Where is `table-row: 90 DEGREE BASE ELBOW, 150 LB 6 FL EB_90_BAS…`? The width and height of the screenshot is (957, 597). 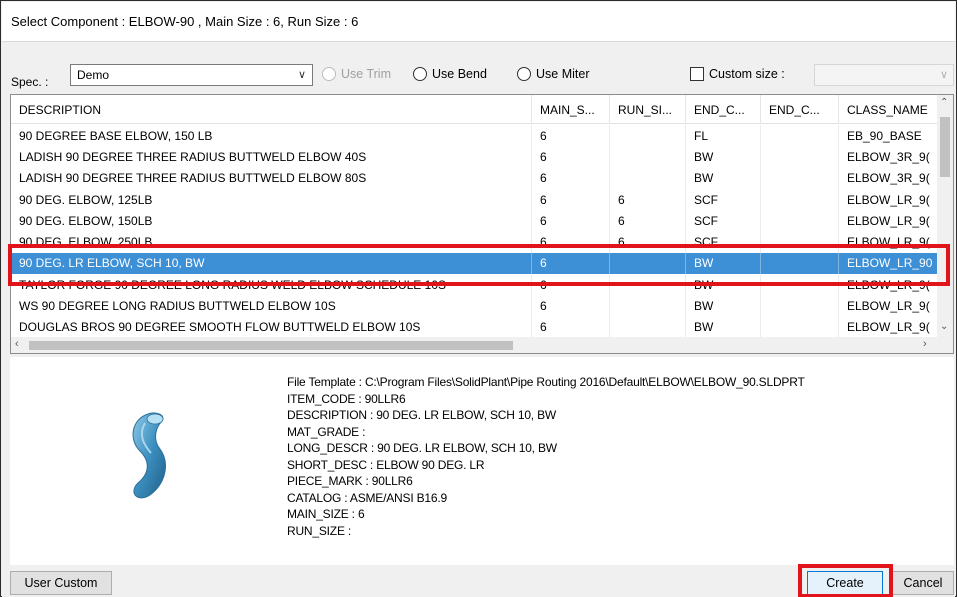 table-row: 90 DEGREE BASE ELBOW, 150 LB 6 FL EB_90_BAS… is located at coordinates (475, 136).